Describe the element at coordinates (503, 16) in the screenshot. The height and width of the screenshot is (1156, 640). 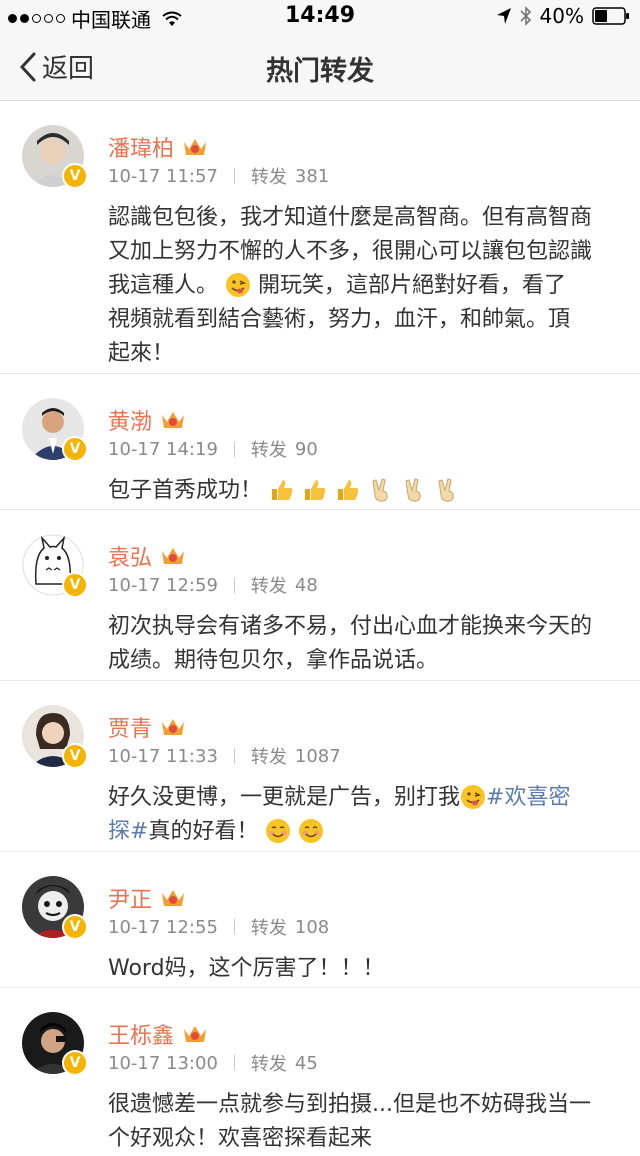
I see `location-arrow-icon` at that location.